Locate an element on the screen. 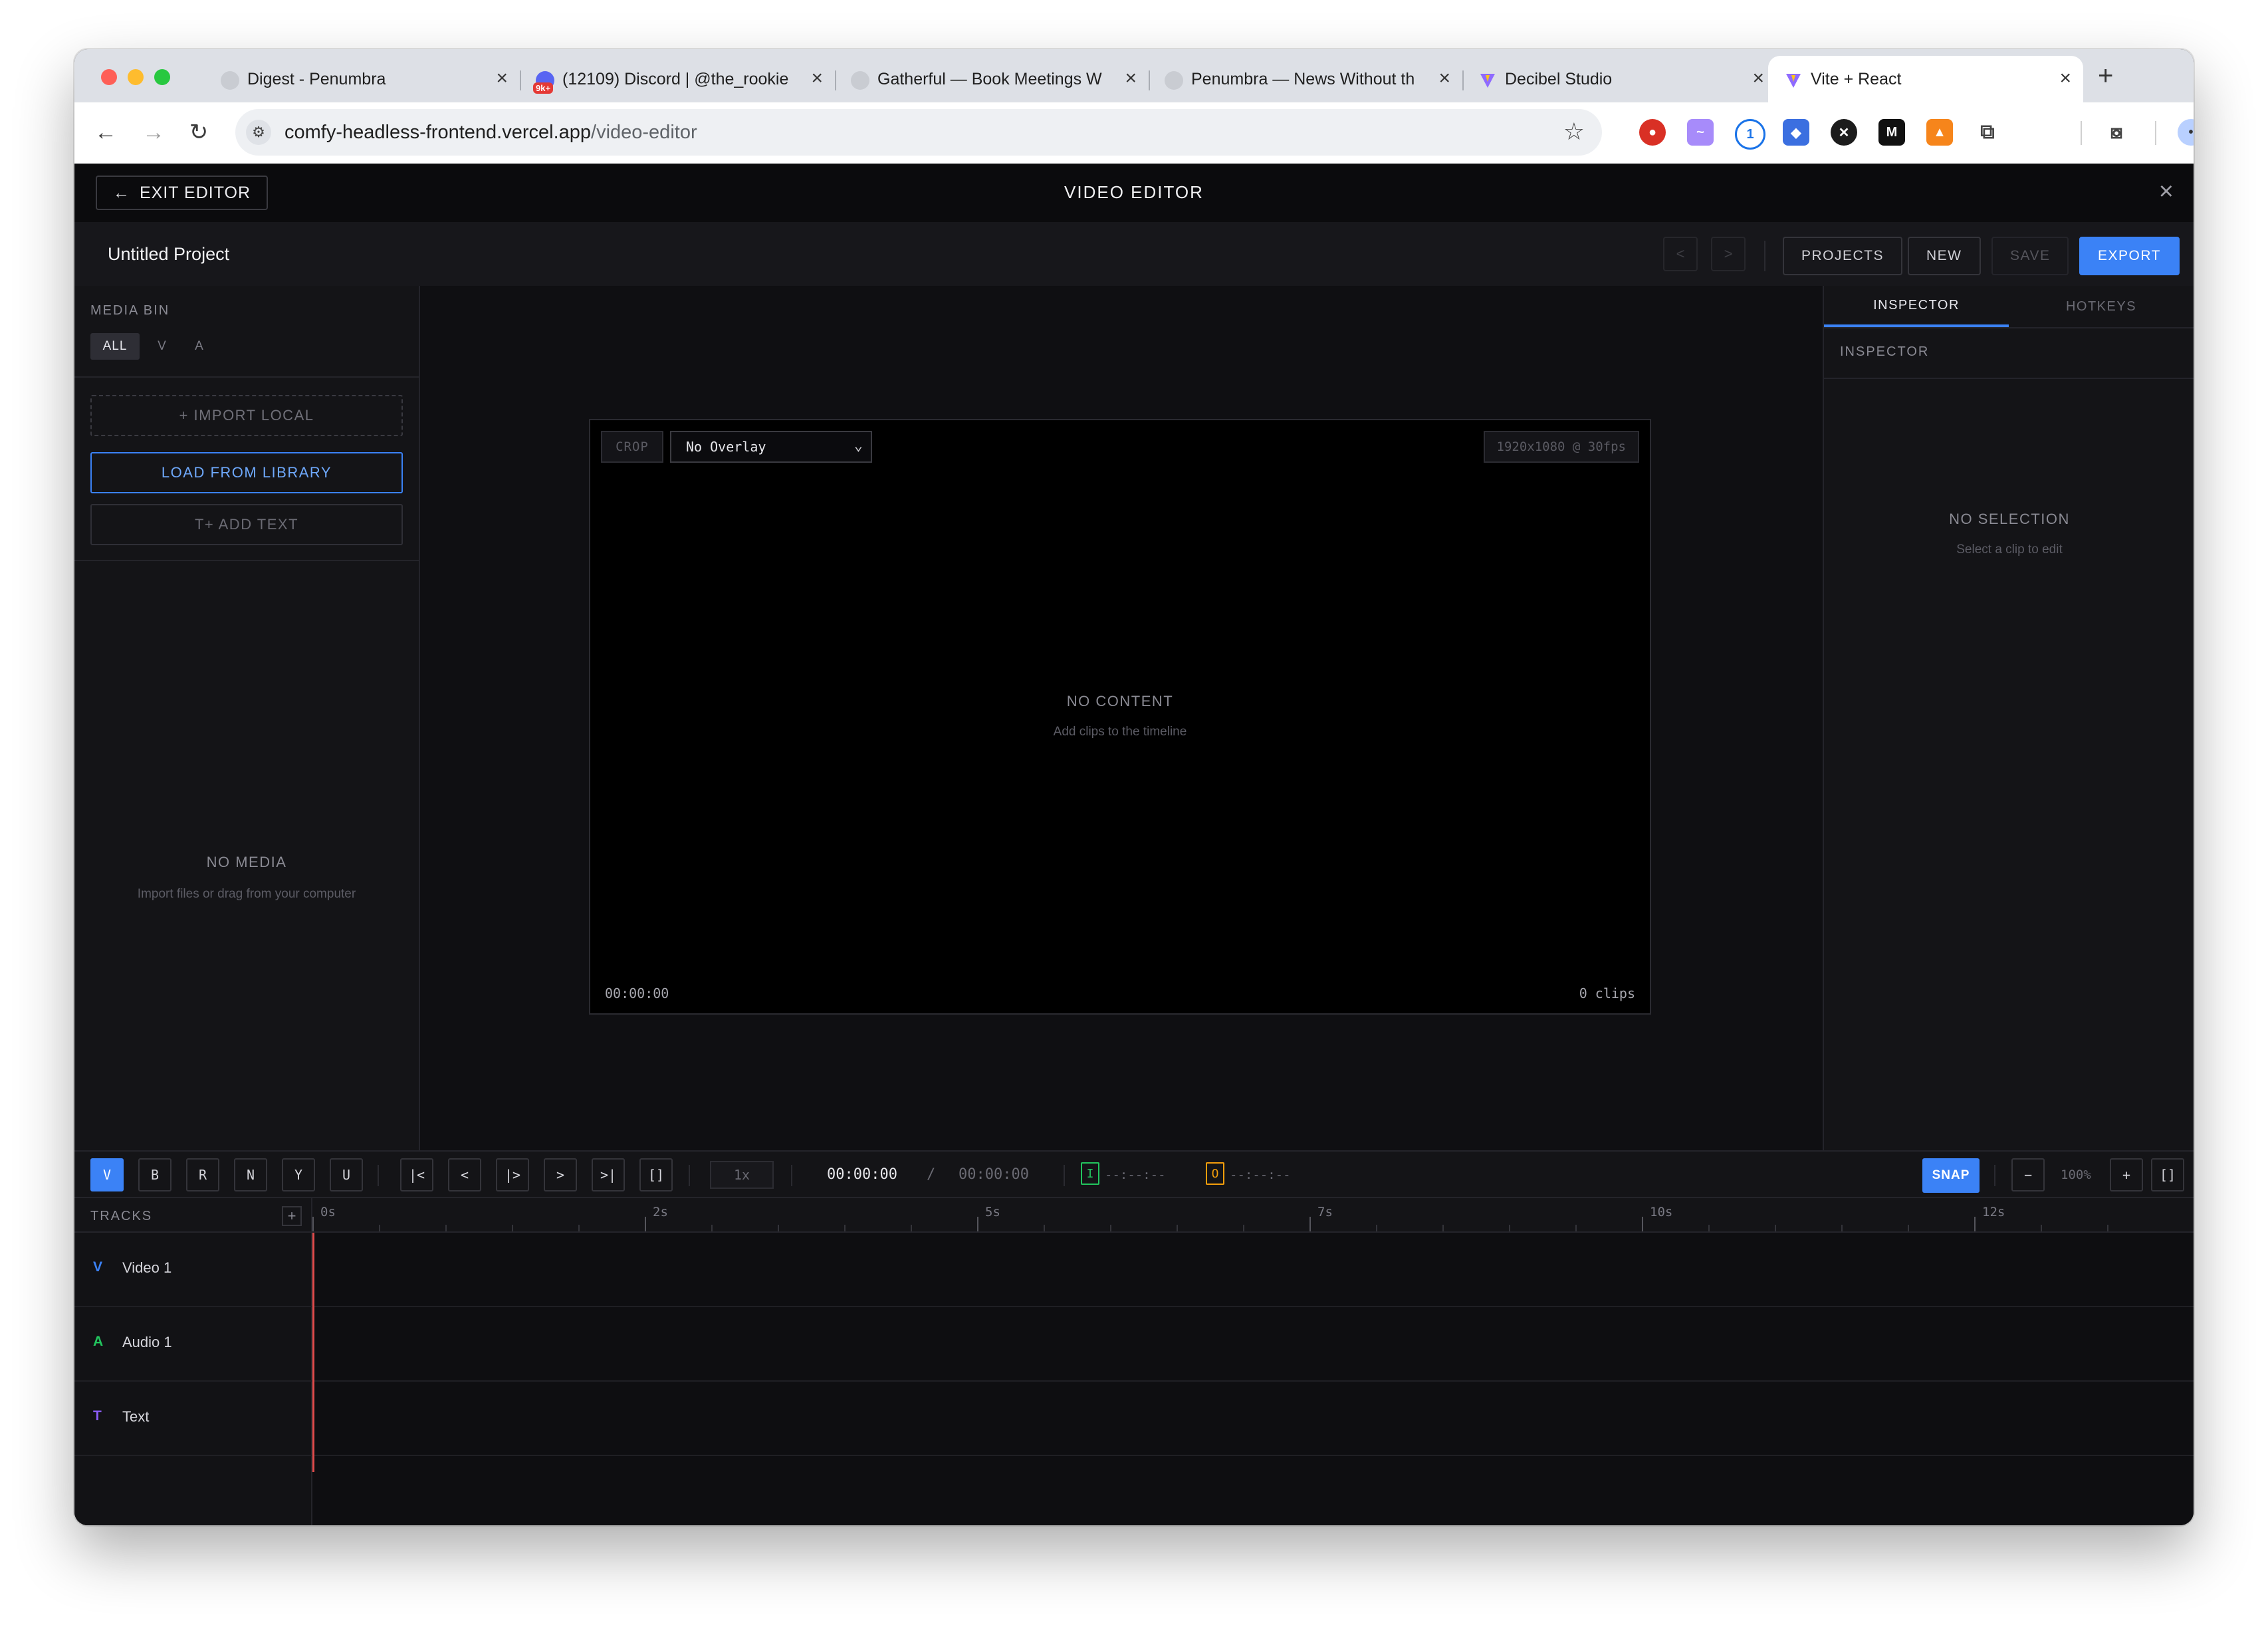 The height and width of the screenshot is (1625, 2268). forward-icon: → is located at coordinates (153, 132).